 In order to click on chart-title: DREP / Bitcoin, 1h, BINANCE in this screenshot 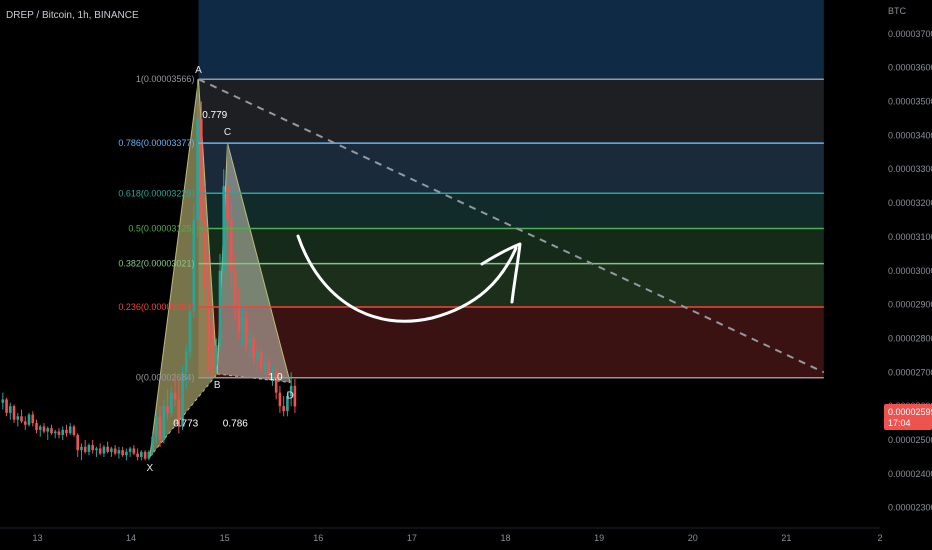, I will do `click(72, 15)`.